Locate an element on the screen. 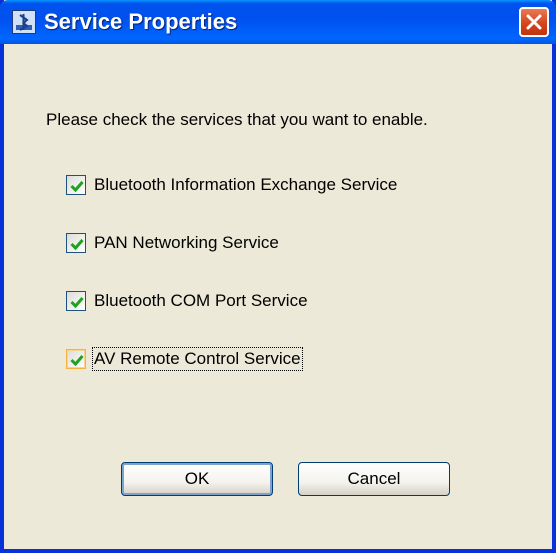 The image size is (556, 553). window-title: Service Properties is located at coordinates (141, 21).